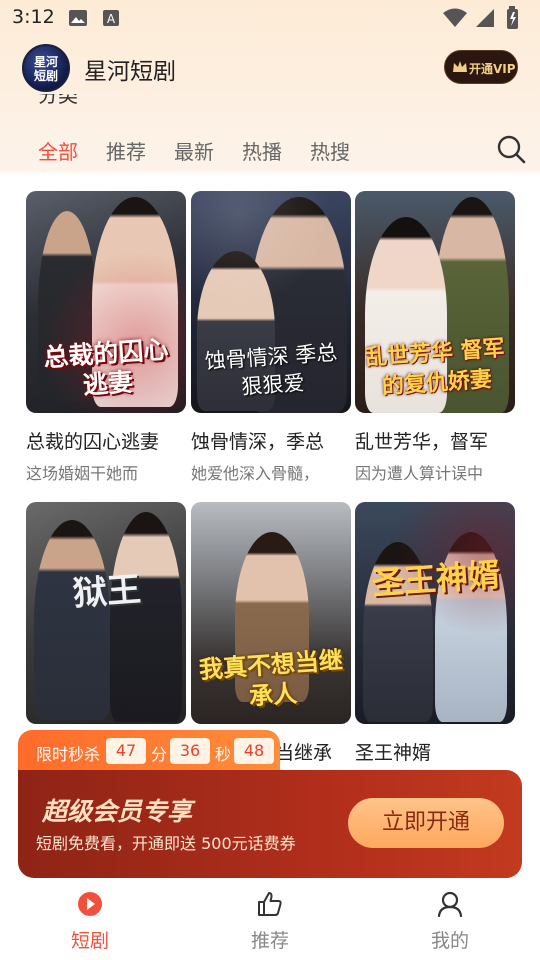  What do you see at coordinates (90, 904) in the screenshot?
I see `play-icon` at bounding box center [90, 904].